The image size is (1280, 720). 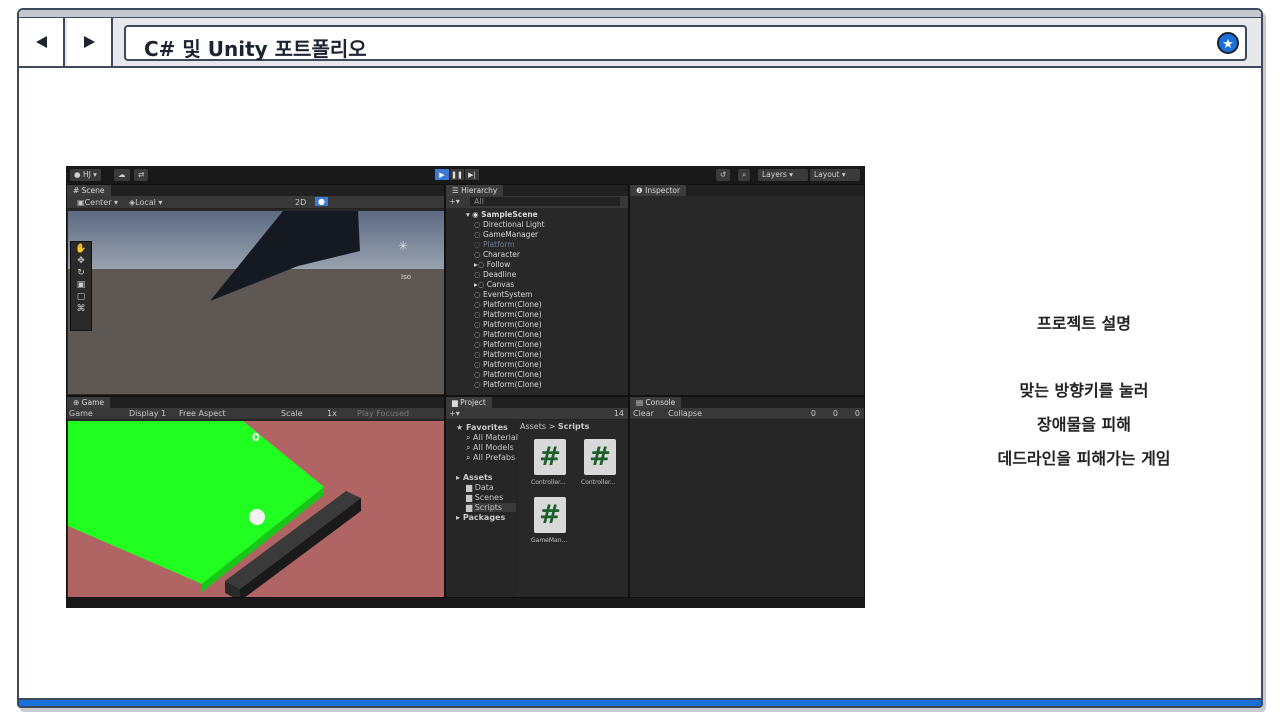 I want to click on triangle-right-icon, so click(x=89, y=42).